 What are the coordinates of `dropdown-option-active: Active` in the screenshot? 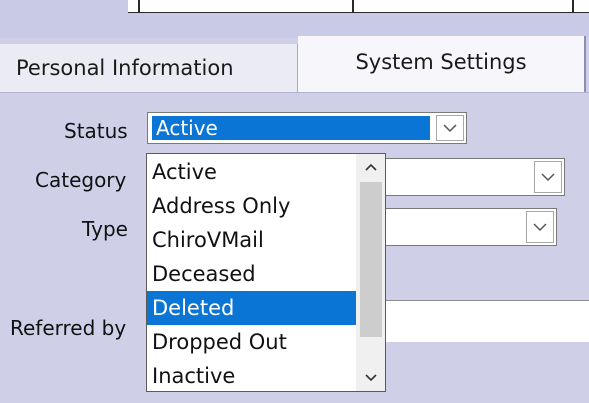 It's located at (251, 172).